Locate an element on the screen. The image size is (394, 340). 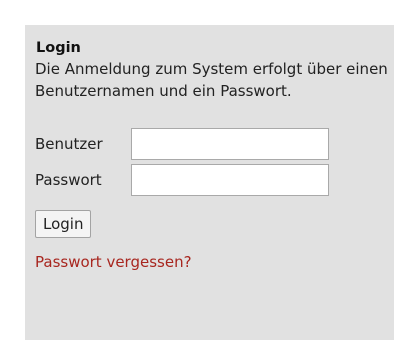
login-title: Login is located at coordinates (58, 48).